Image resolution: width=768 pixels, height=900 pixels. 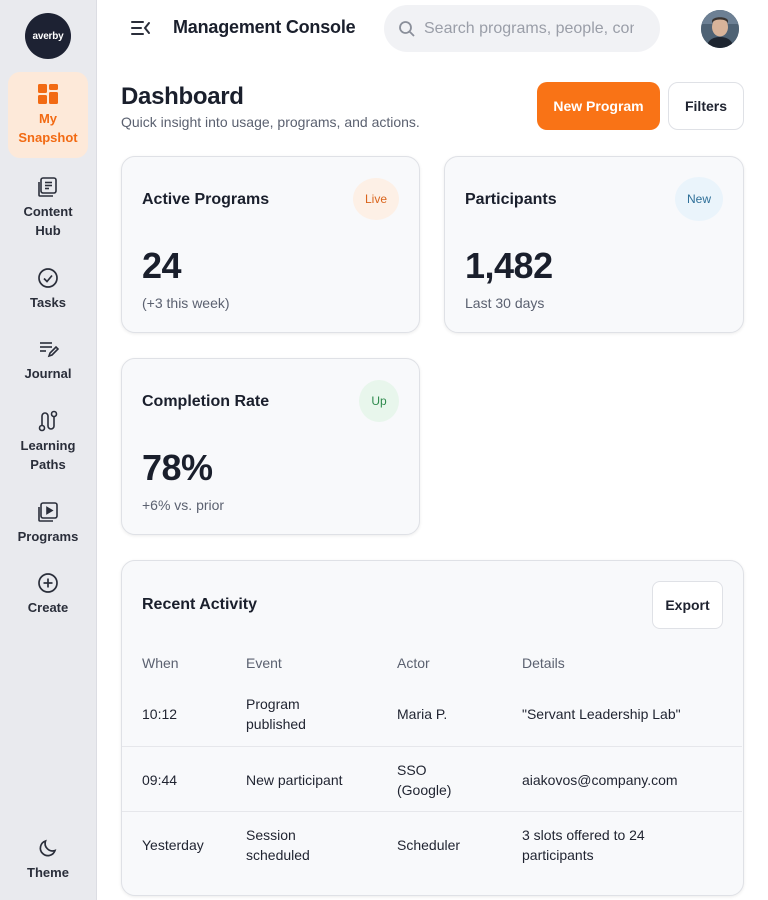 I want to click on cell-when: 10:12, so click(x=160, y=713).